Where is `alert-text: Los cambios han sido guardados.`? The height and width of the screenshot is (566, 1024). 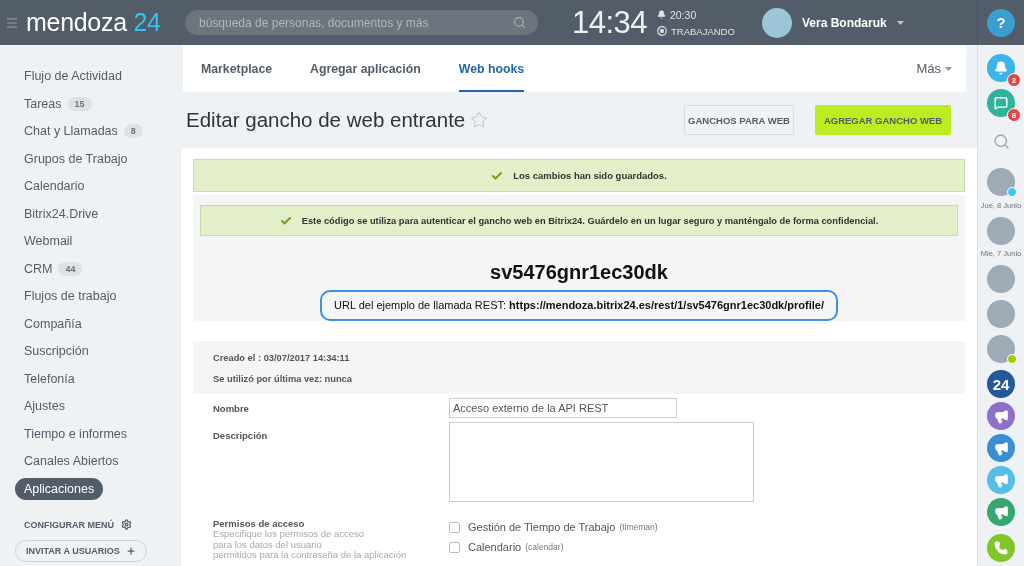
alert-text: Los cambios han sido guardados. is located at coordinates (590, 175).